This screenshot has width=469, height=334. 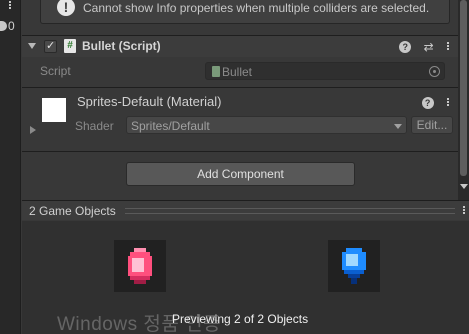 What do you see at coordinates (170, 126) in the screenshot?
I see `shader-value: Sprites/Default` at bounding box center [170, 126].